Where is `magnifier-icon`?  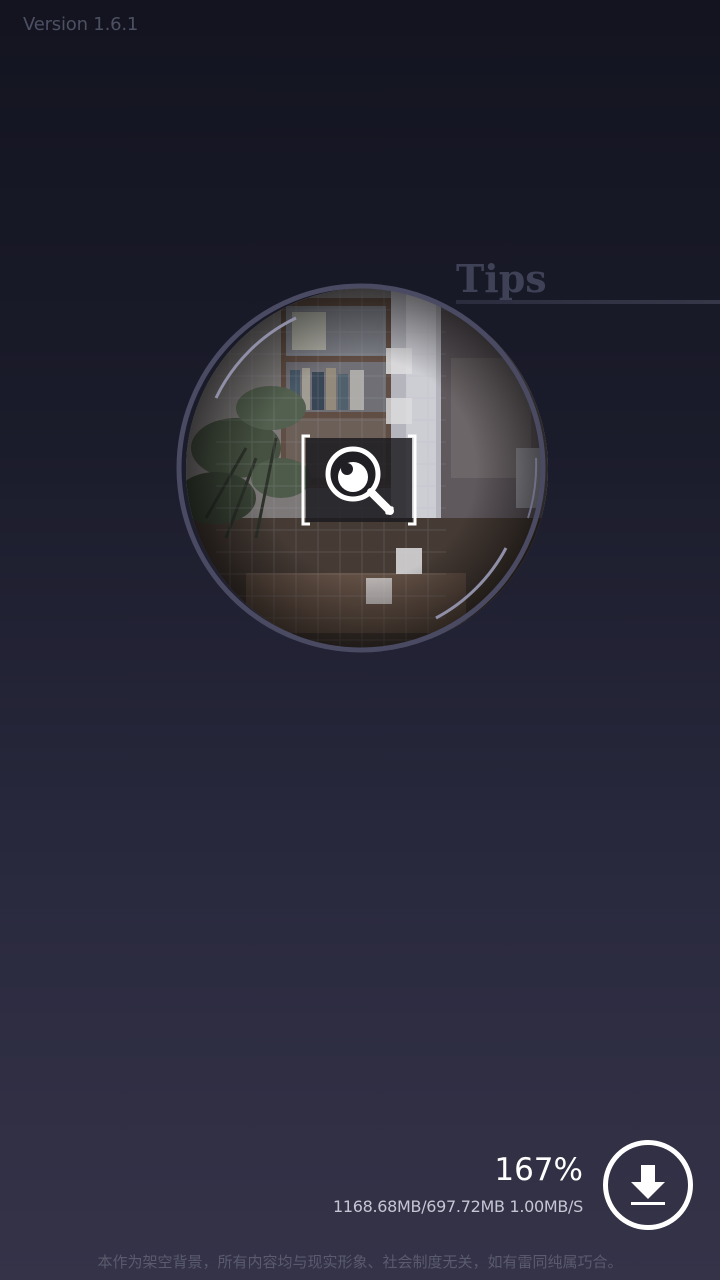
magnifier-icon is located at coordinates (359, 480).